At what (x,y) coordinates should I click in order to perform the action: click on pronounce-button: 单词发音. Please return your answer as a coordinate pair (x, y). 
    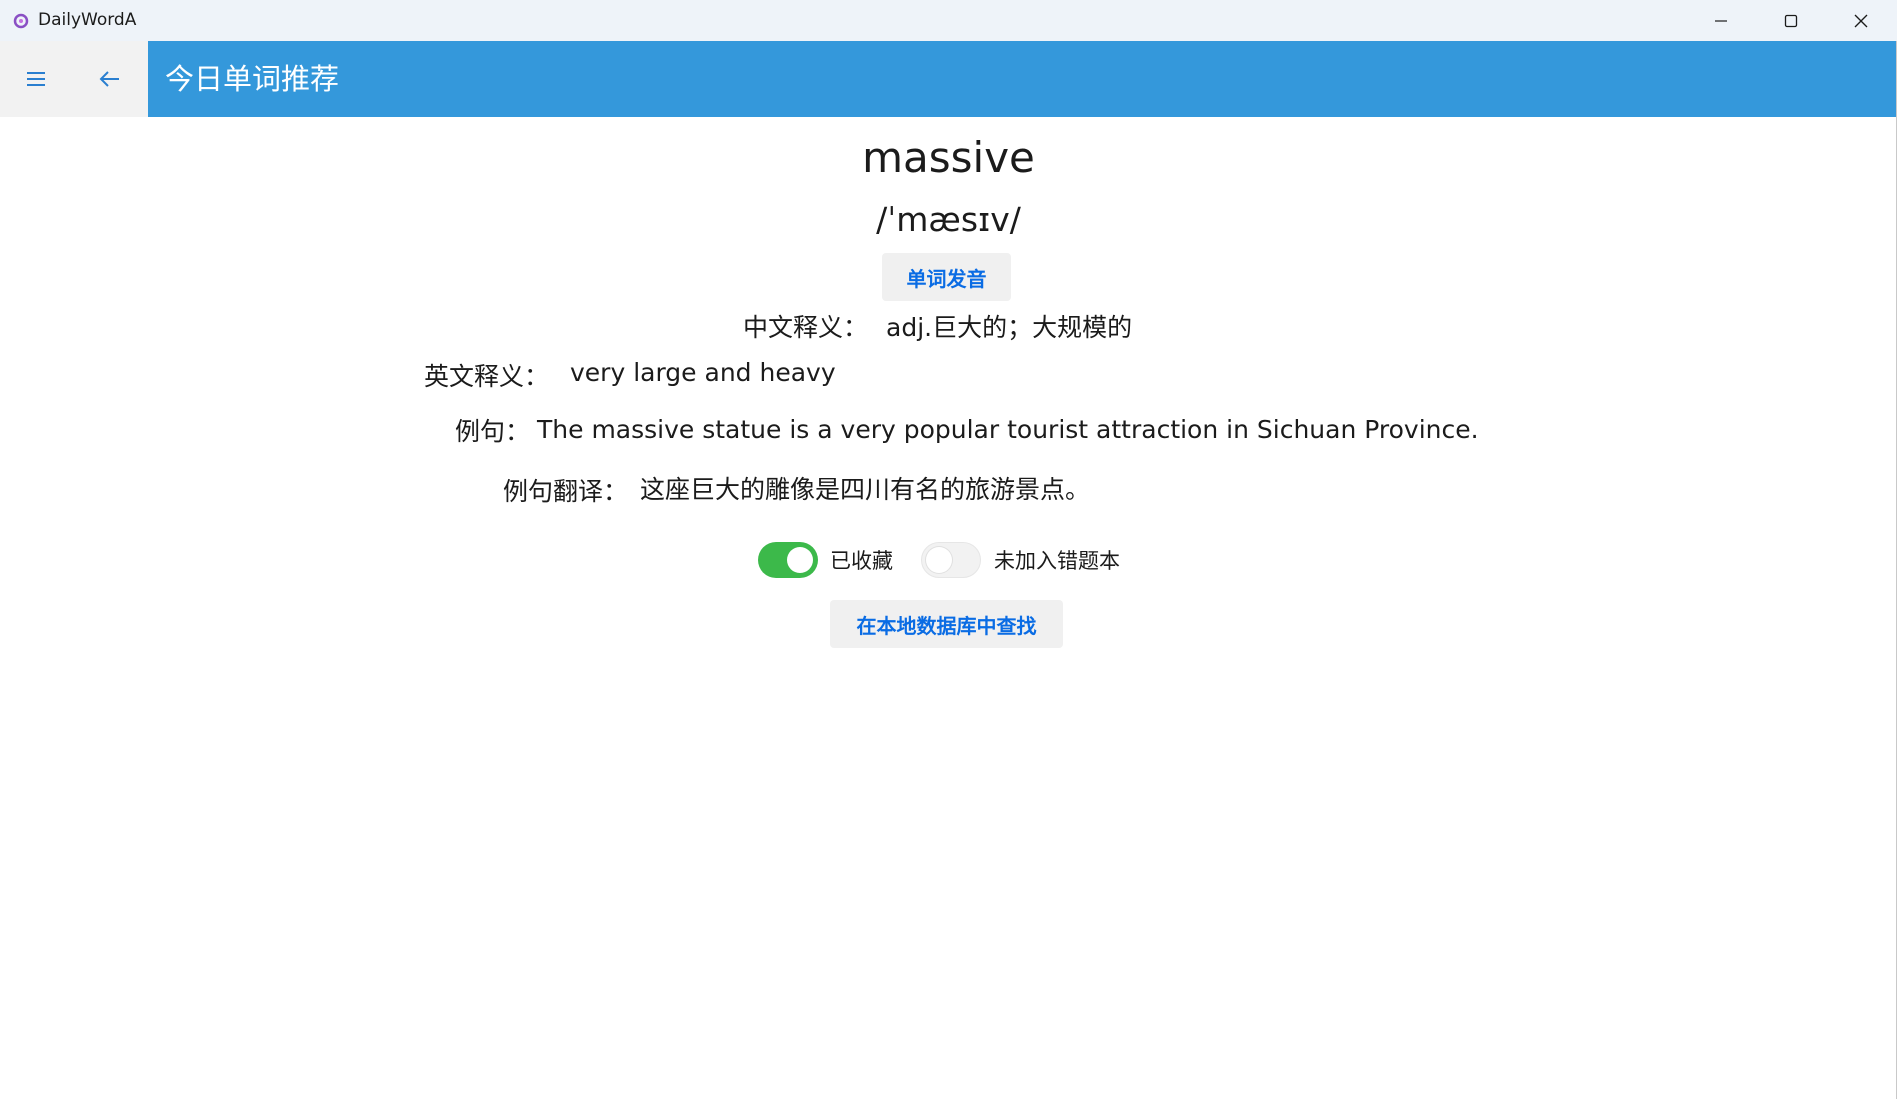
    Looking at the image, I should click on (946, 277).